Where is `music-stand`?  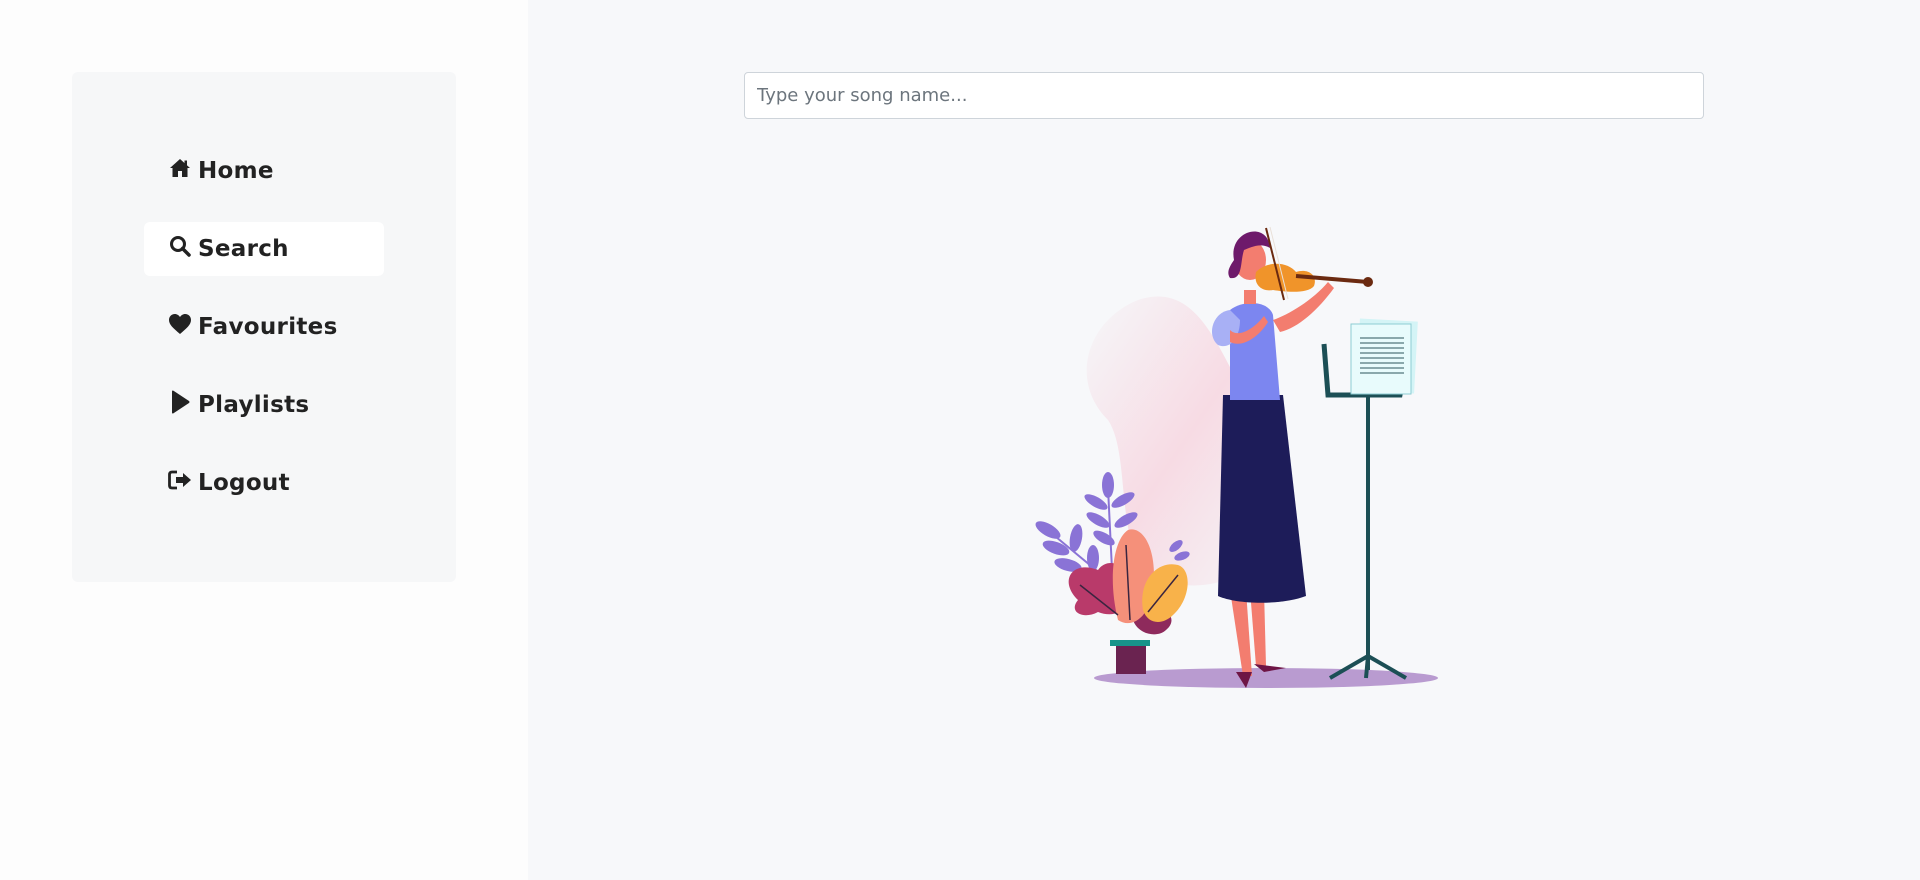
music-stand is located at coordinates (1369, 499).